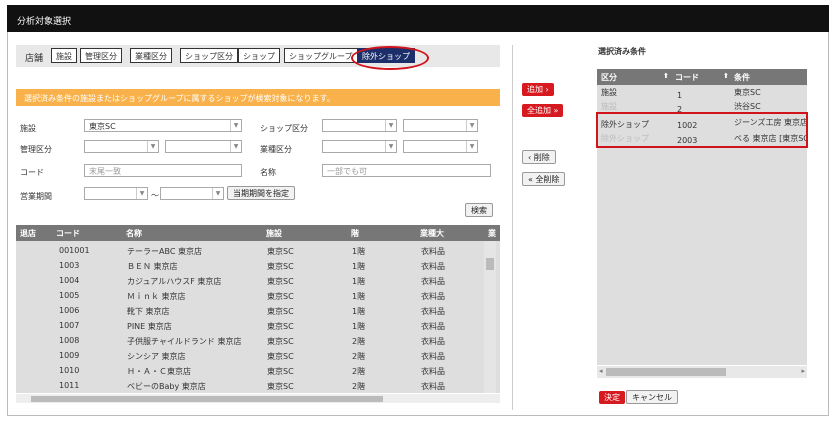 The height and width of the screenshot is (422, 836). Describe the element at coordinates (250, 250) in the screenshot. I see `table-row: 001001 テーラーABC 東京店 東京SC 1階 衣料品` at that location.